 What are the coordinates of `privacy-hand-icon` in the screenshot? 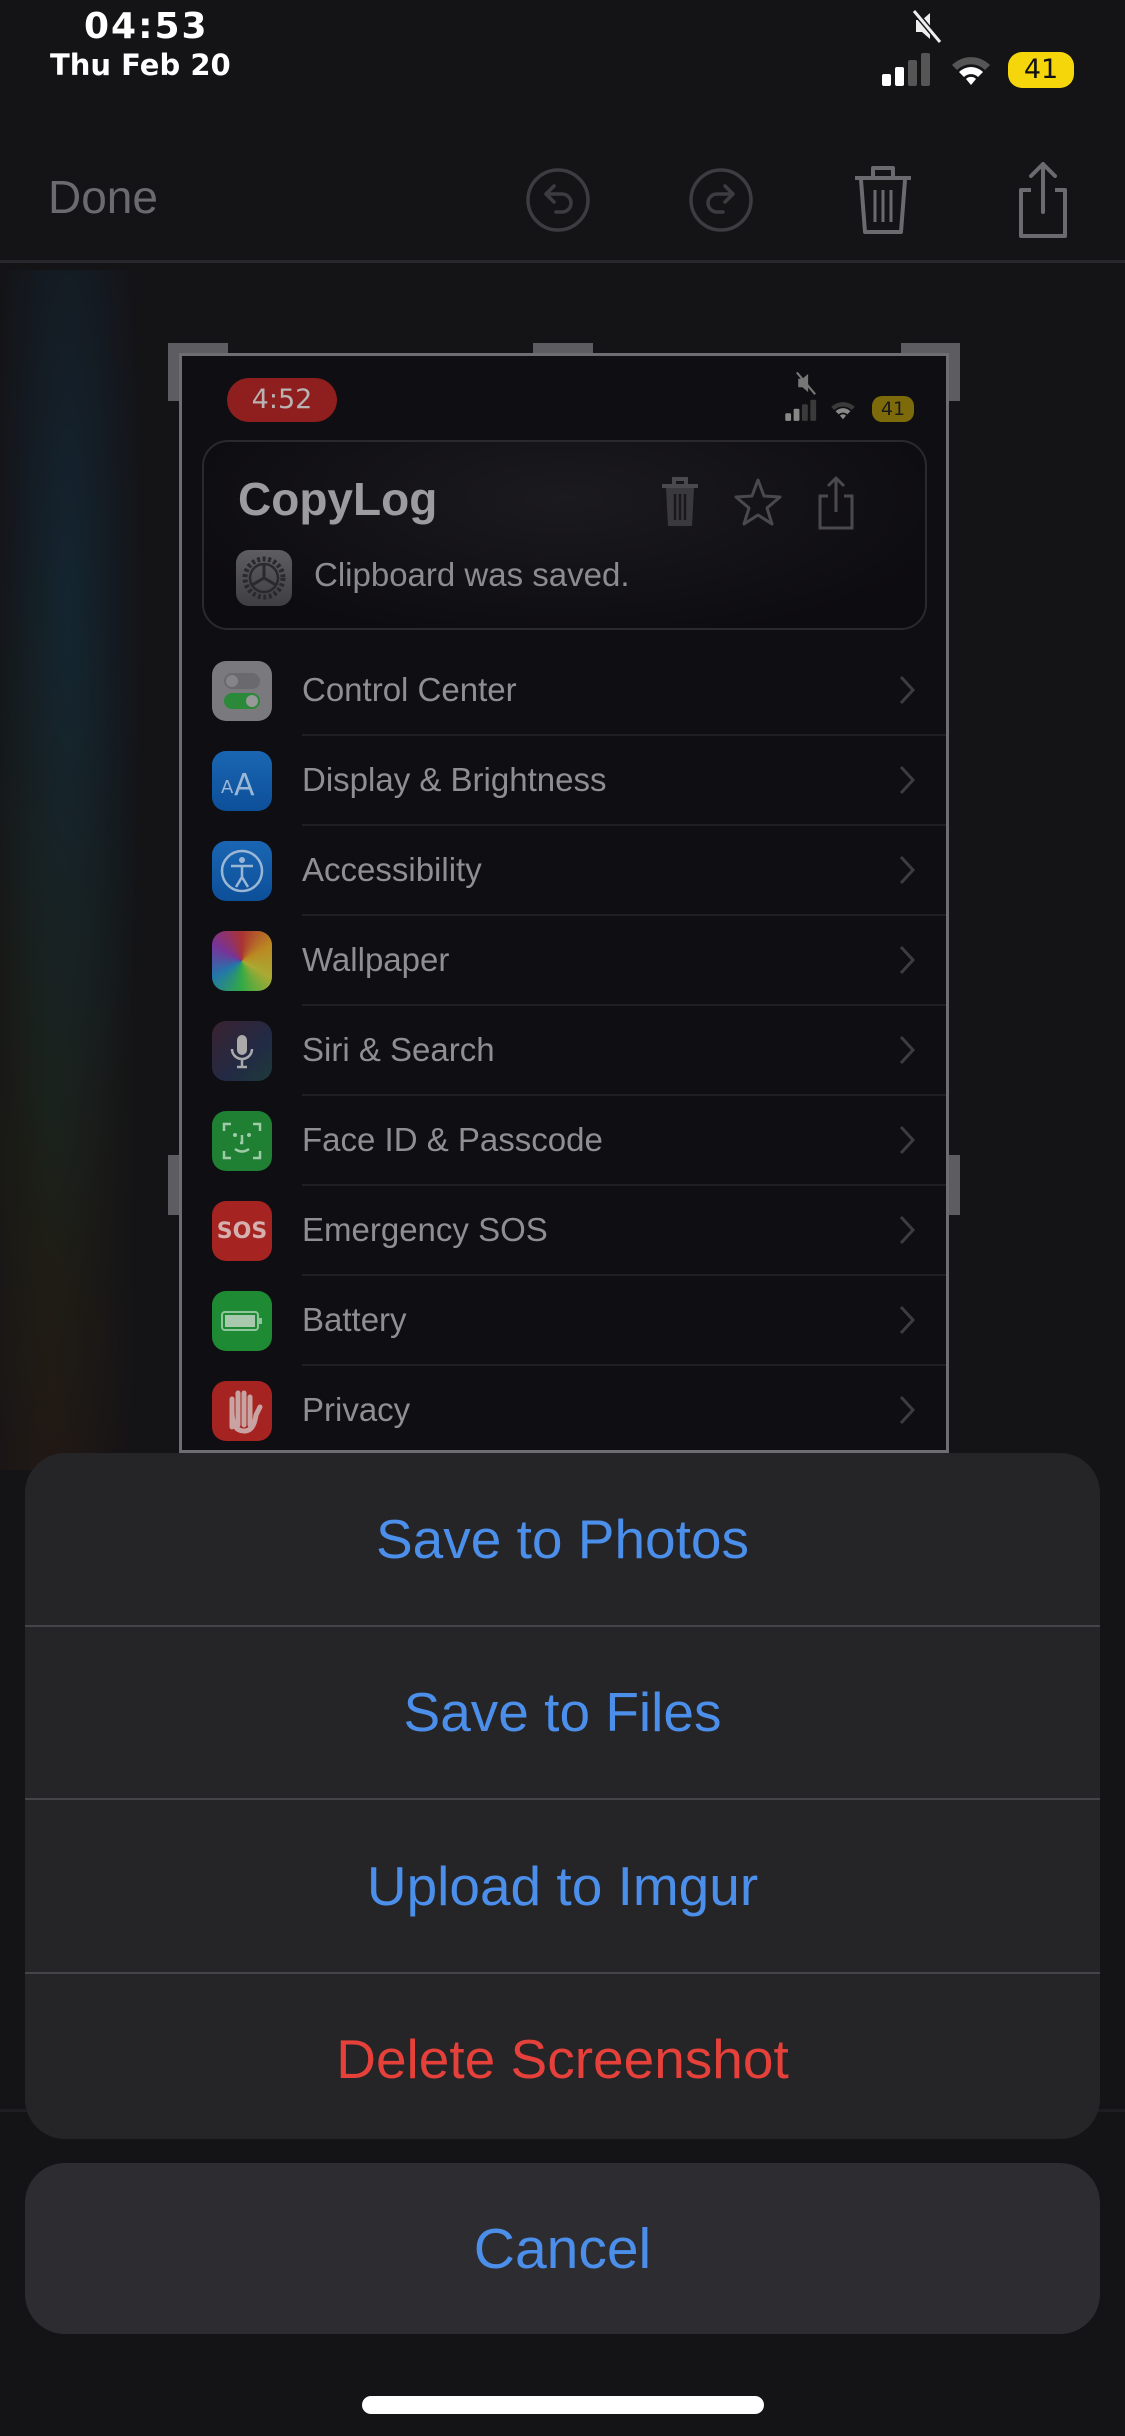 It's located at (242, 1411).